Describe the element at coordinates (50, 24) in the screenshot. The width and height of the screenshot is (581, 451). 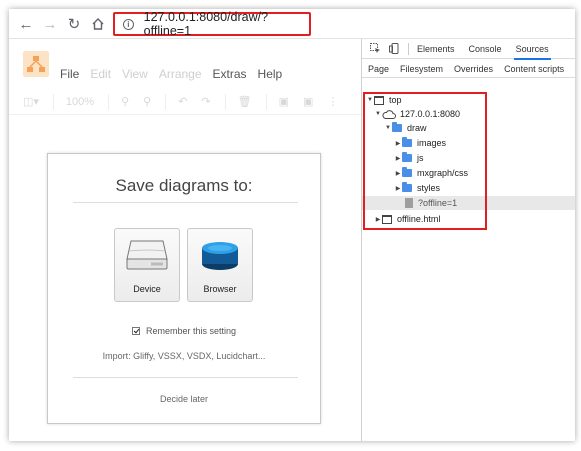
I see `forward-icon: →` at that location.